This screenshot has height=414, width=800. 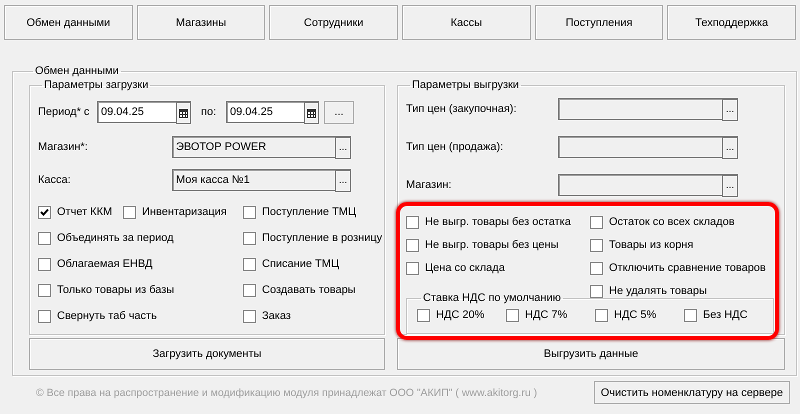 I want to click on clear-button: Очистить номенклатуру на сервере, so click(x=692, y=392).